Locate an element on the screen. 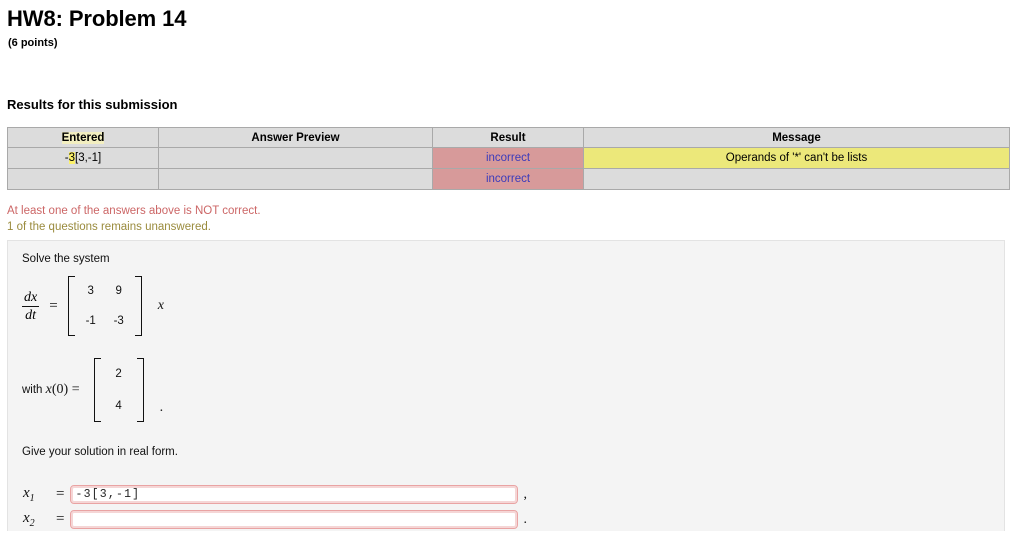 Image resolution: width=1024 pixels, height=537 pixels. initial-vector: 2 4 is located at coordinates (118, 390).